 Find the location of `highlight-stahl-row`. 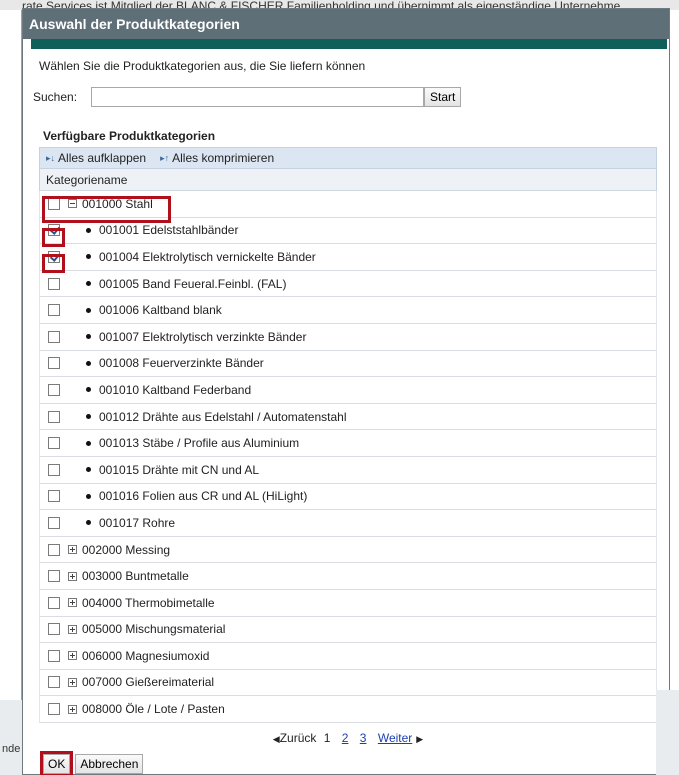

highlight-stahl-row is located at coordinates (106, 209).